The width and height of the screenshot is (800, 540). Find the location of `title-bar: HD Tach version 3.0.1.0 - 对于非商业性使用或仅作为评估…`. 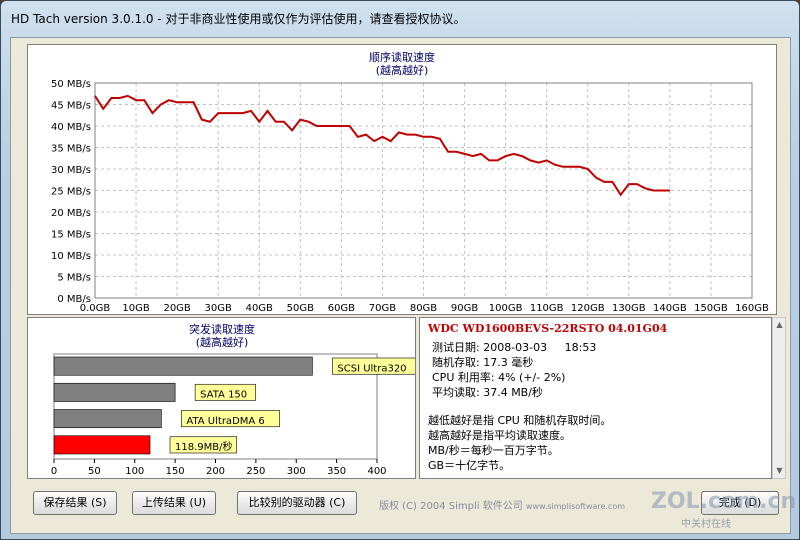

title-bar: HD Tach version 3.0.1.0 - 对于非商业性使用或仅作为评估… is located at coordinates (400, 18).